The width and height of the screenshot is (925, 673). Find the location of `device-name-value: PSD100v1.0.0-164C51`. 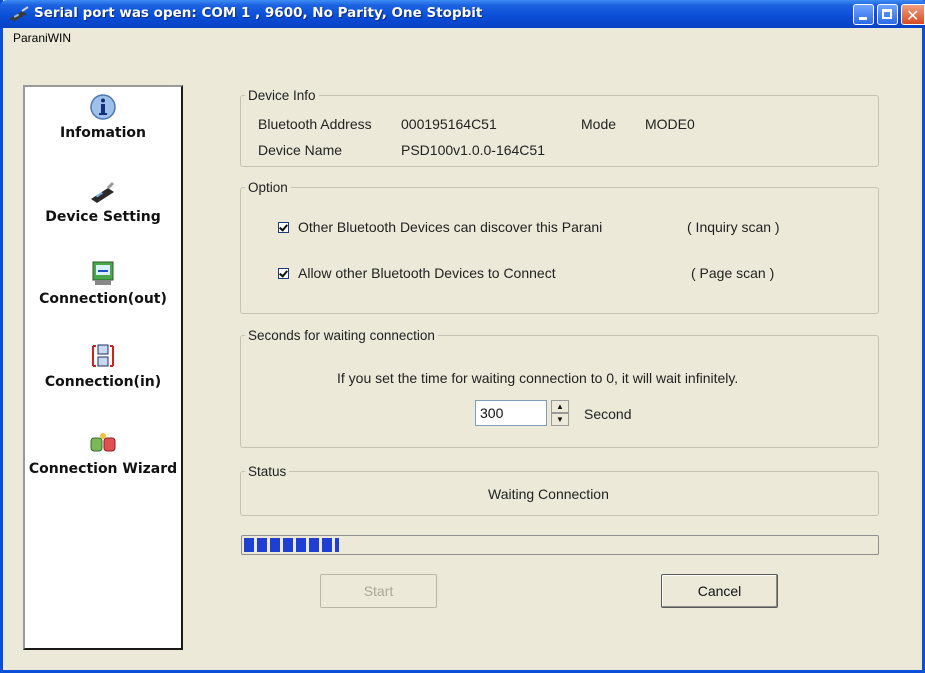

device-name-value: PSD100v1.0.0-164C51 is located at coordinates (473, 150).